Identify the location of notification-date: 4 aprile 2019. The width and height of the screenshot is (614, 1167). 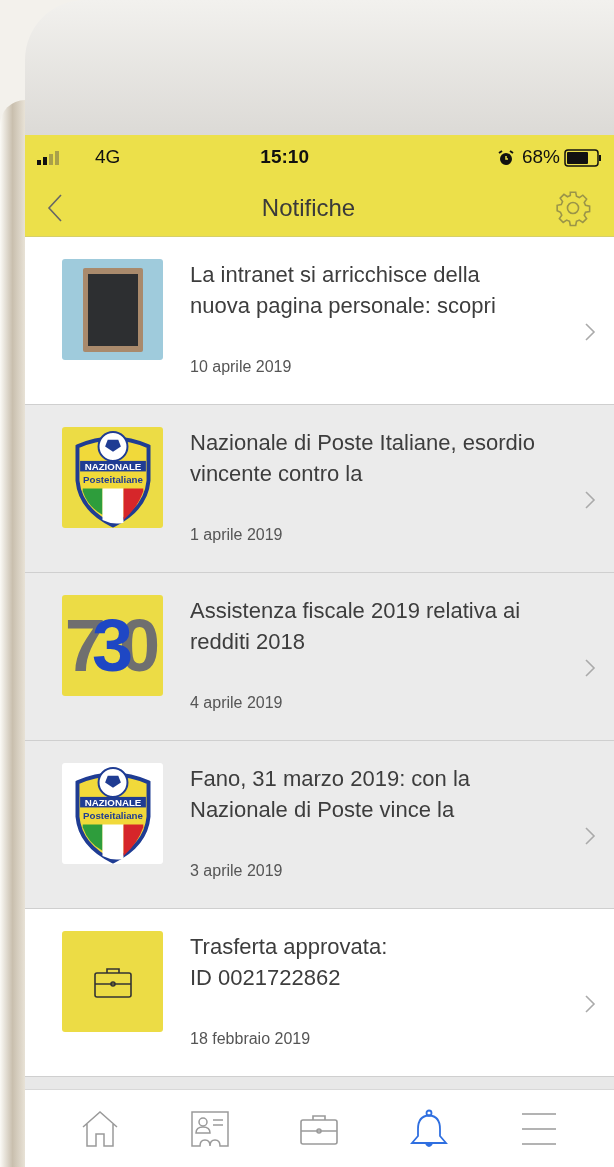
(237, 703).